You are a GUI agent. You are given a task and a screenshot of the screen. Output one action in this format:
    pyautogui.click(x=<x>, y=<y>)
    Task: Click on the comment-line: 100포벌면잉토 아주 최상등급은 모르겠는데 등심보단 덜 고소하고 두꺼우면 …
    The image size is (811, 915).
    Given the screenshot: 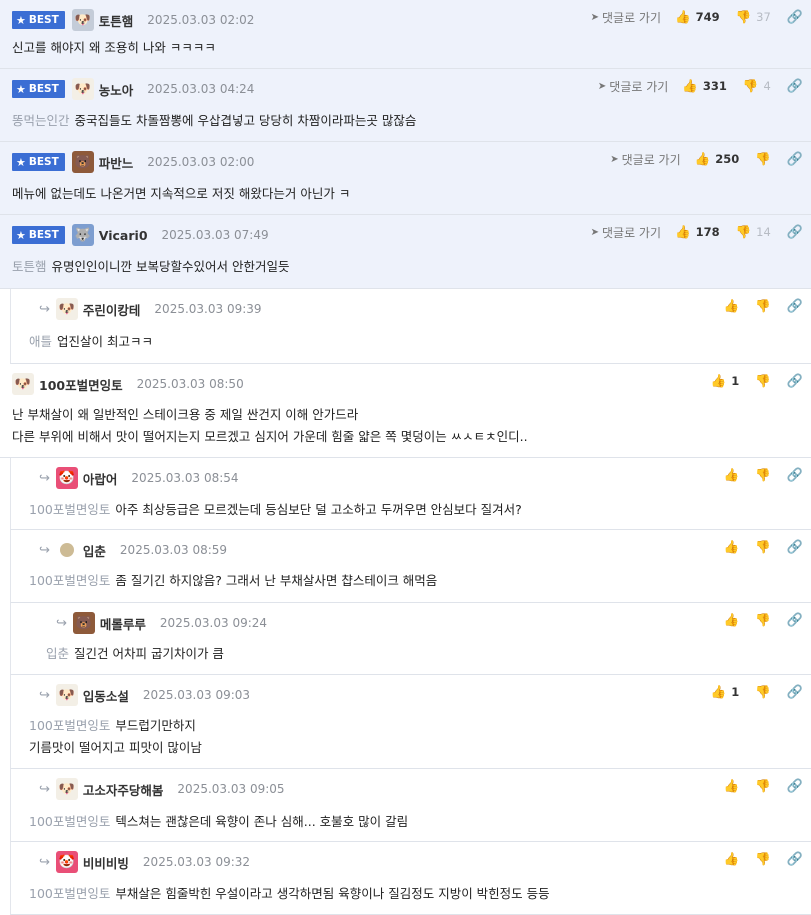 What is the action you would take?
    pyautogui.click(x=275, y=510)
    